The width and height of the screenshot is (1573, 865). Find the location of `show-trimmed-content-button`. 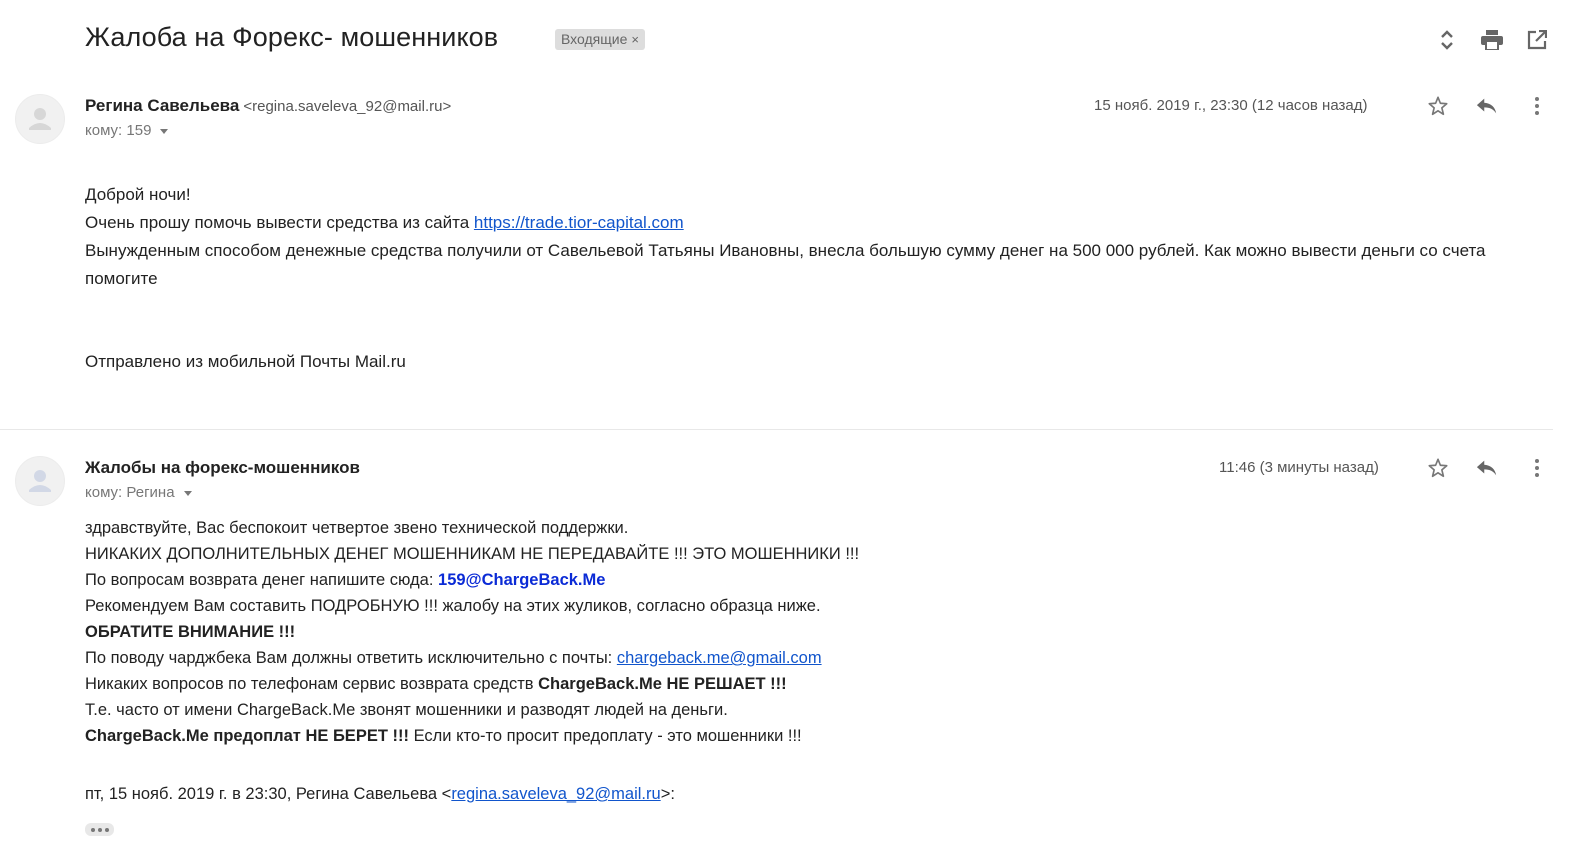

show-trimmed-content-button is located at coordinates (99, 829).